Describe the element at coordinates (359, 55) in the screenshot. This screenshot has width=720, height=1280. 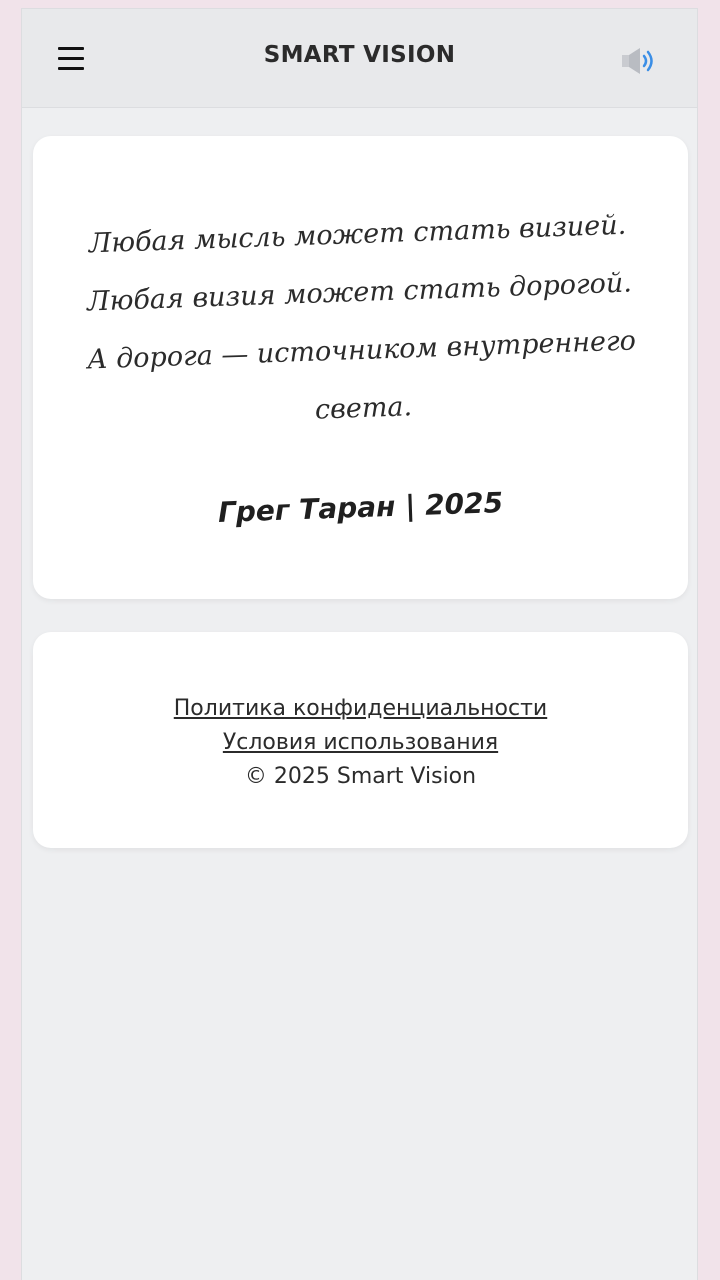
I see `app-title: SMART VISION` at that location.